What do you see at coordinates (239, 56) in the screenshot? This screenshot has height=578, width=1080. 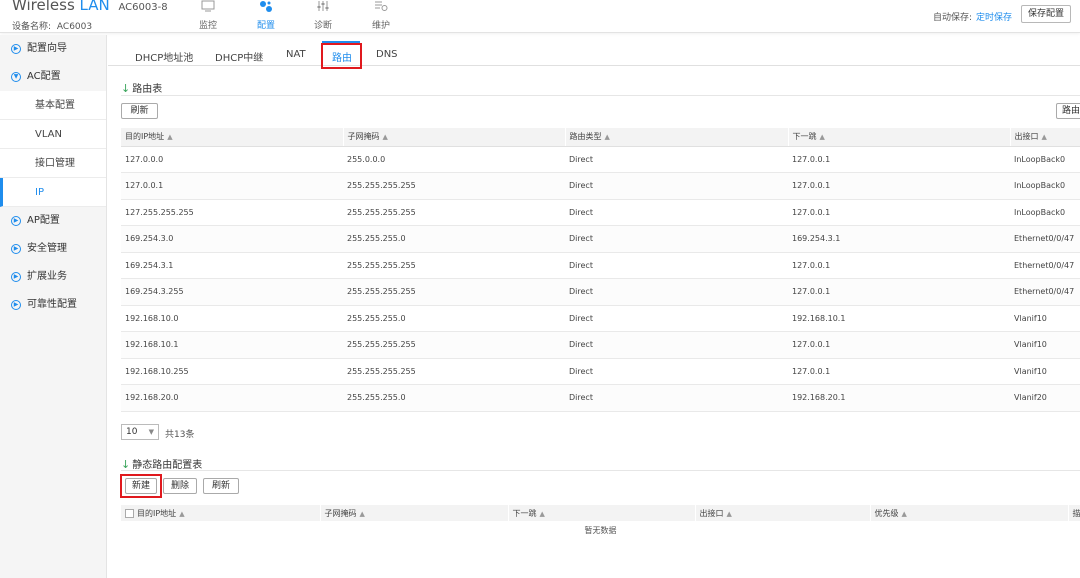 I see `tab-dhcp-relay: DHCP中继` at bounding box center [239, 56].